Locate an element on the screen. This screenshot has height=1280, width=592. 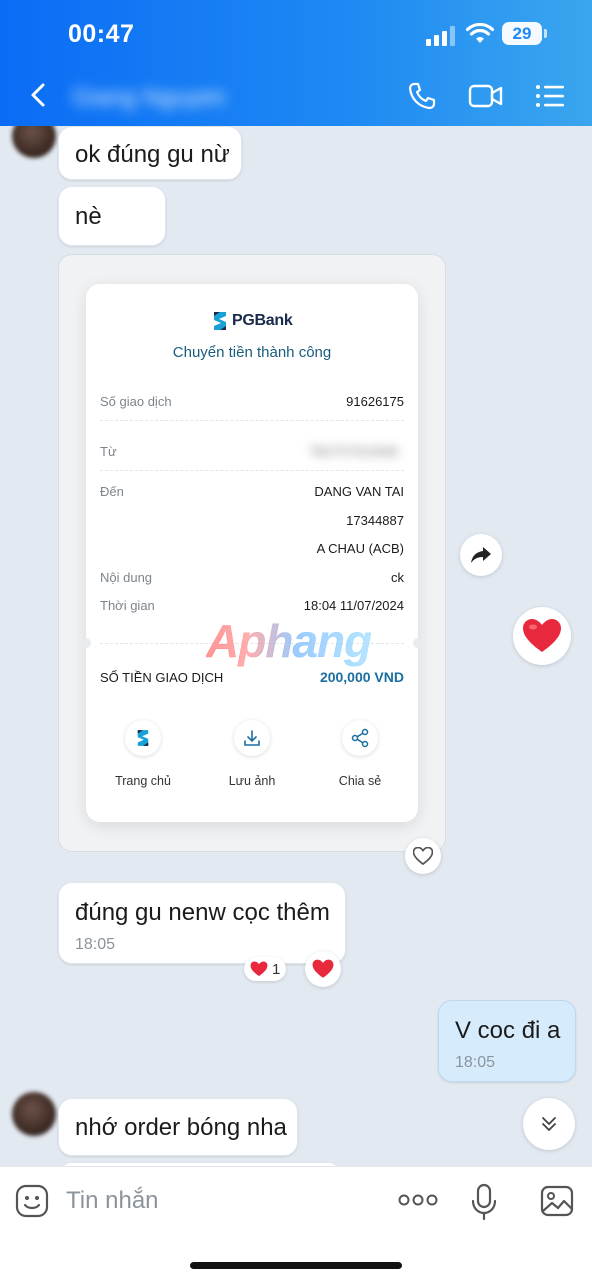
to-bank: A CHAU (ACB) is located at coordinates (360, 548).